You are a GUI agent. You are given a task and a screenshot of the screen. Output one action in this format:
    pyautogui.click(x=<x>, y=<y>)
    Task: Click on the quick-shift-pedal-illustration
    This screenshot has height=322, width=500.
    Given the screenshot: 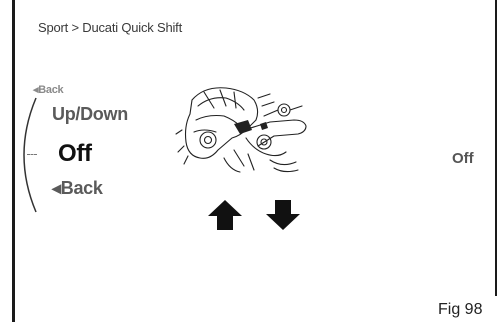 What is the action you would take?
    pyautogui.click(x=241, y=130)
    